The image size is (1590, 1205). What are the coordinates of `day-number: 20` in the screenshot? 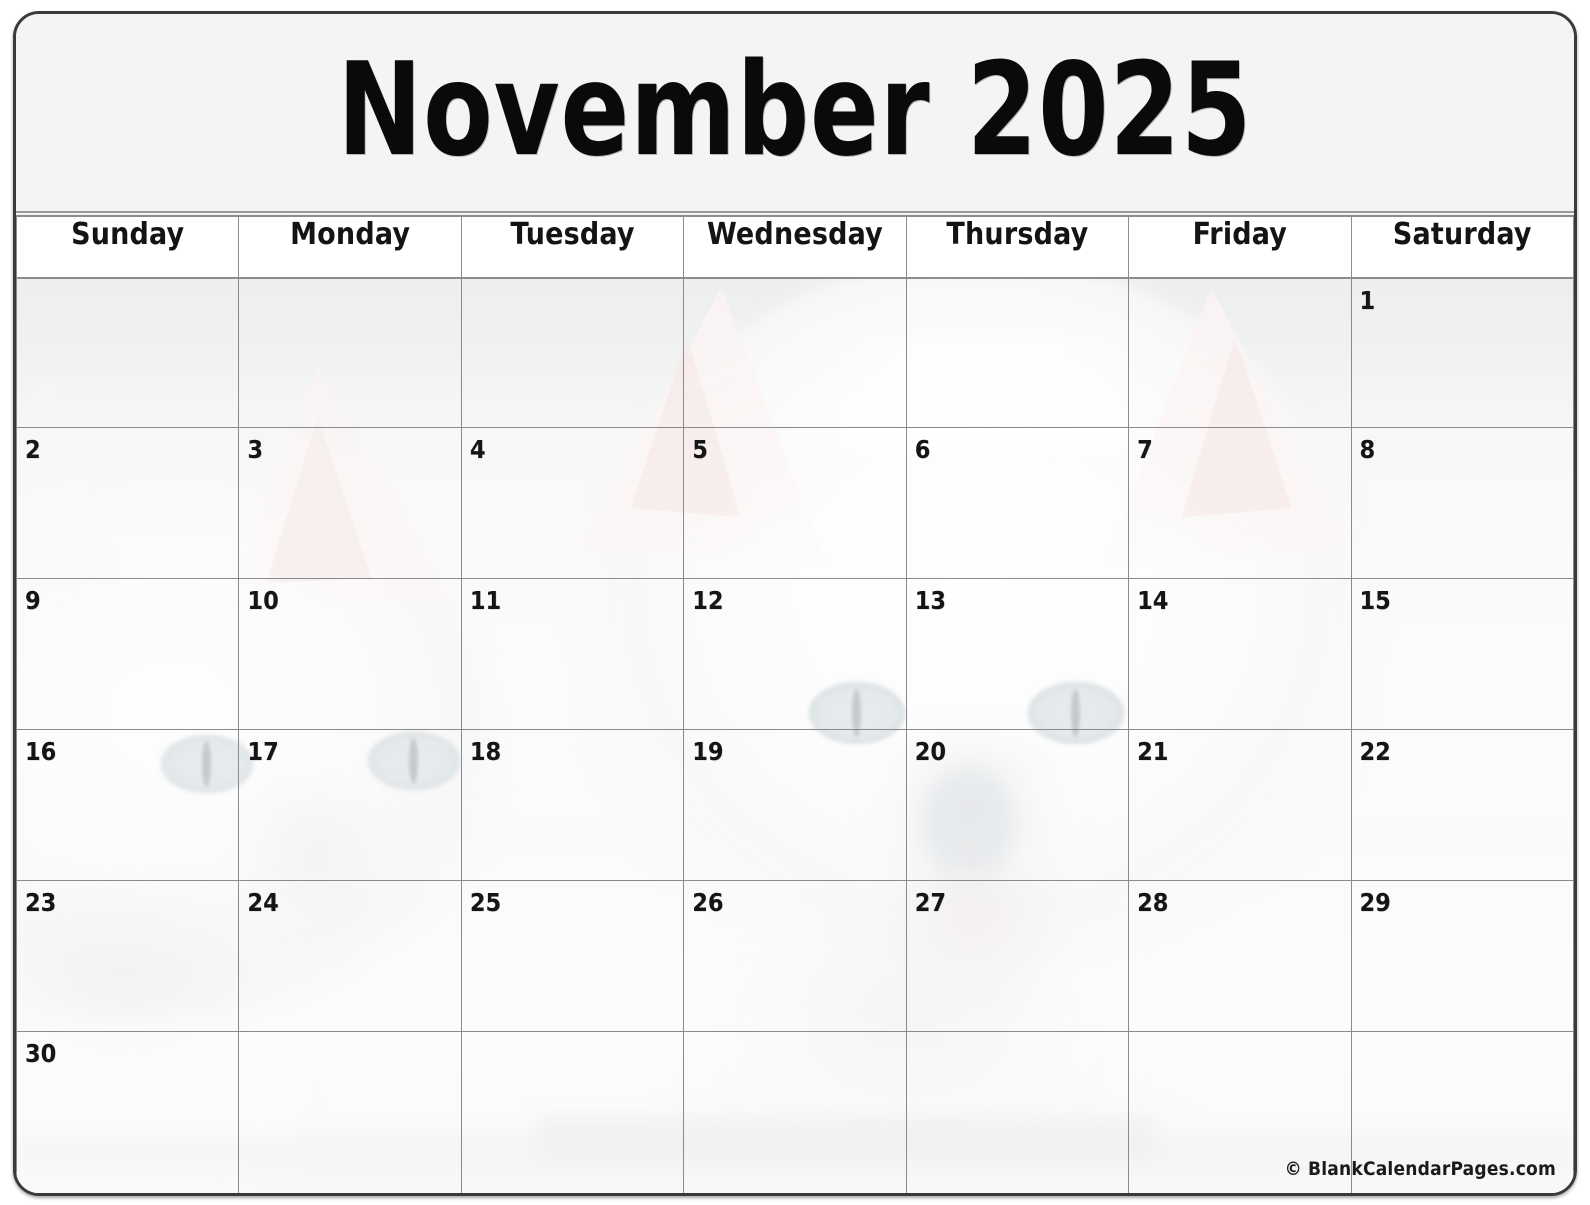 It's located at (930, 751).